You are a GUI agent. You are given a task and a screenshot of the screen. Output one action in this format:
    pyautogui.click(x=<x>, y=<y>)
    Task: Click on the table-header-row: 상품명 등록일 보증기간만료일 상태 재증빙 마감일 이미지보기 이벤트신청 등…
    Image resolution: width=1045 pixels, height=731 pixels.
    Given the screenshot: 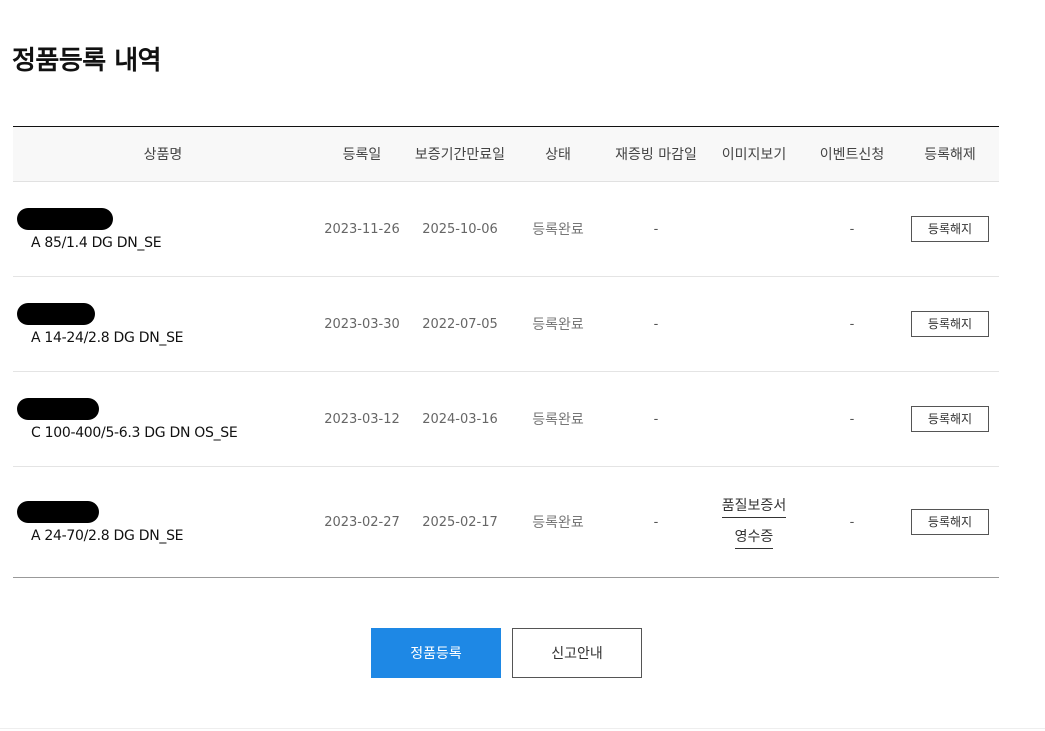 What is the action you would take?
    pyautogui.click(x=506, y=154)
    